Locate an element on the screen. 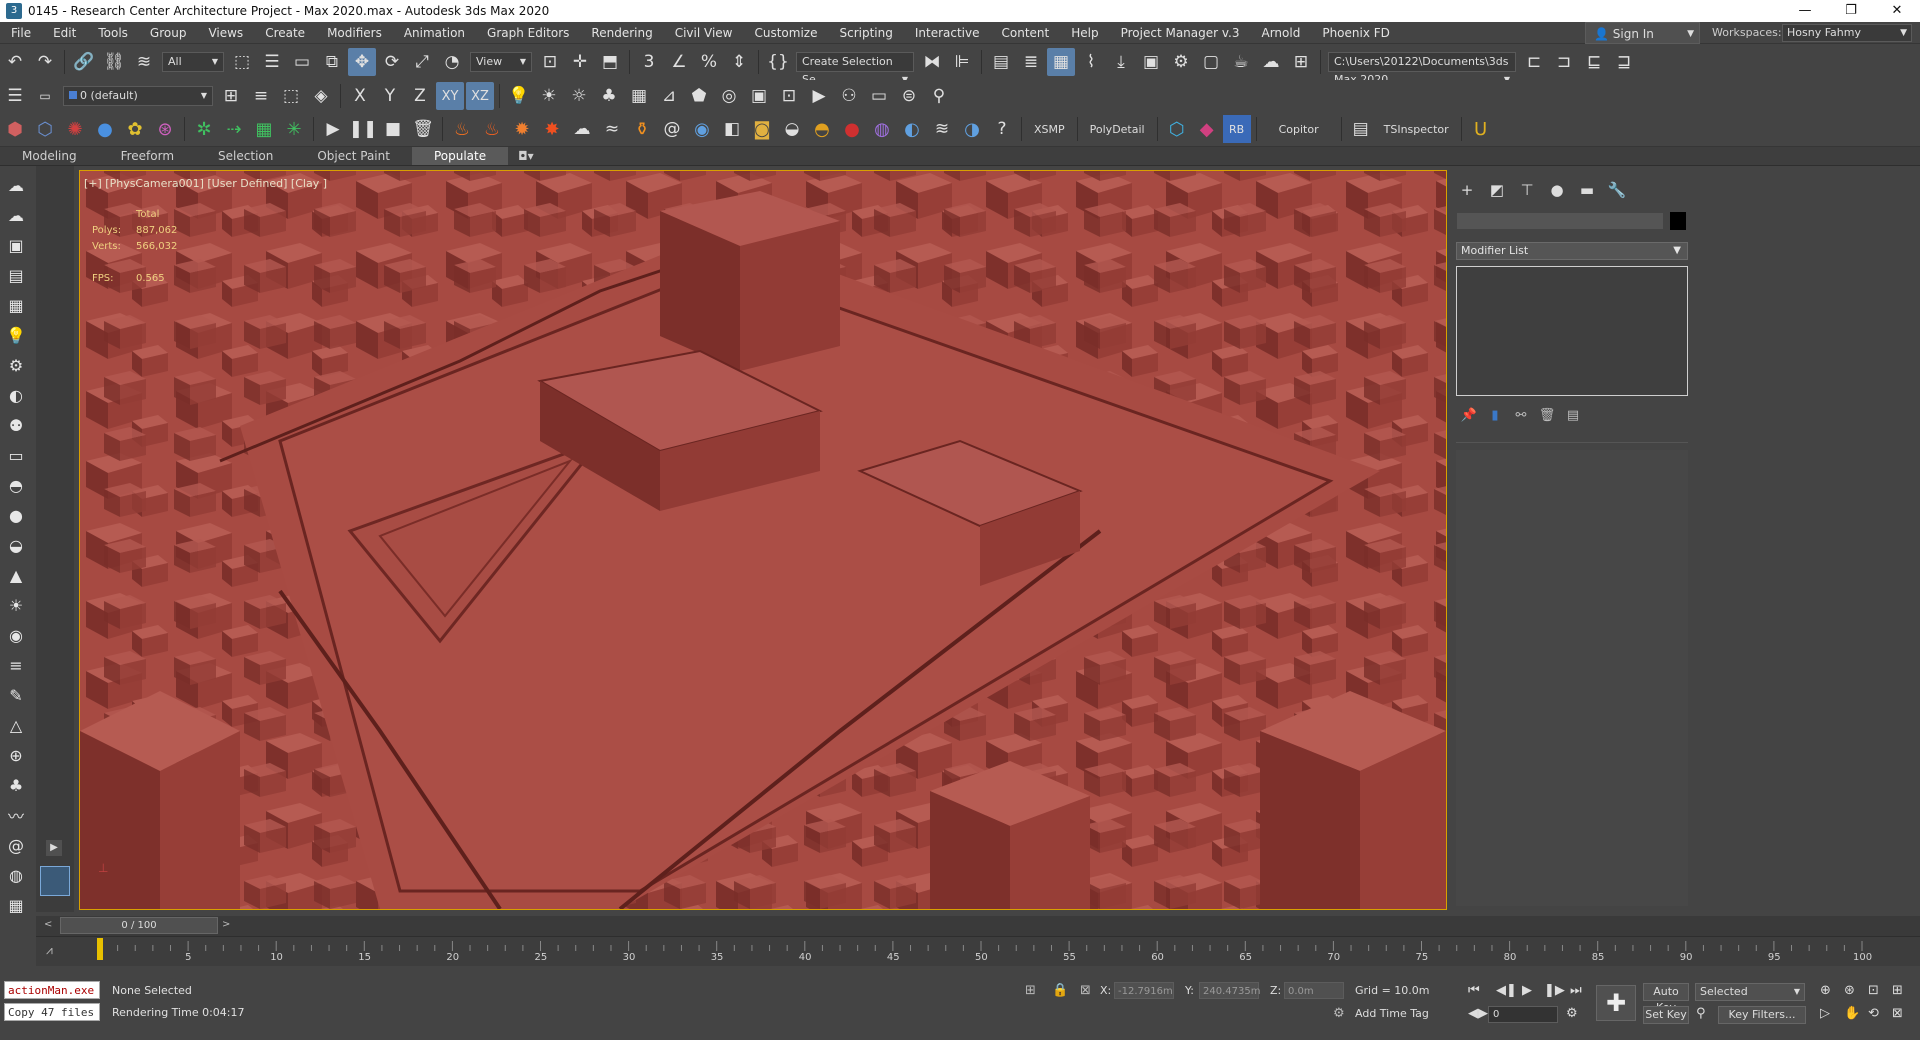 The height and width of the screenshot is (1040, 1920). select-by-name-icon: ☰ is located at coordinates (272, 62).